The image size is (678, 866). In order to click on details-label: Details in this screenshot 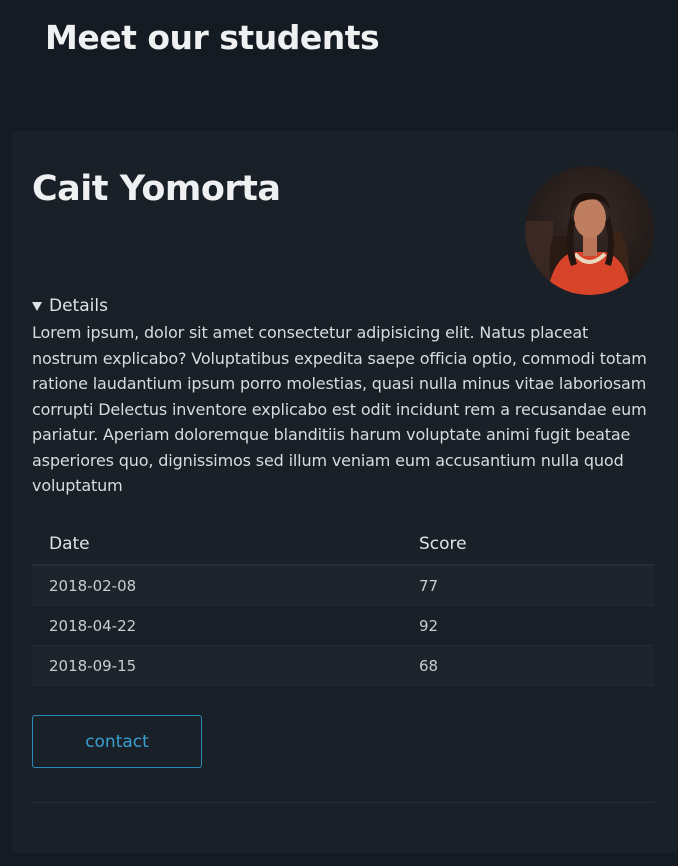, I will do `click(78, 306)`.